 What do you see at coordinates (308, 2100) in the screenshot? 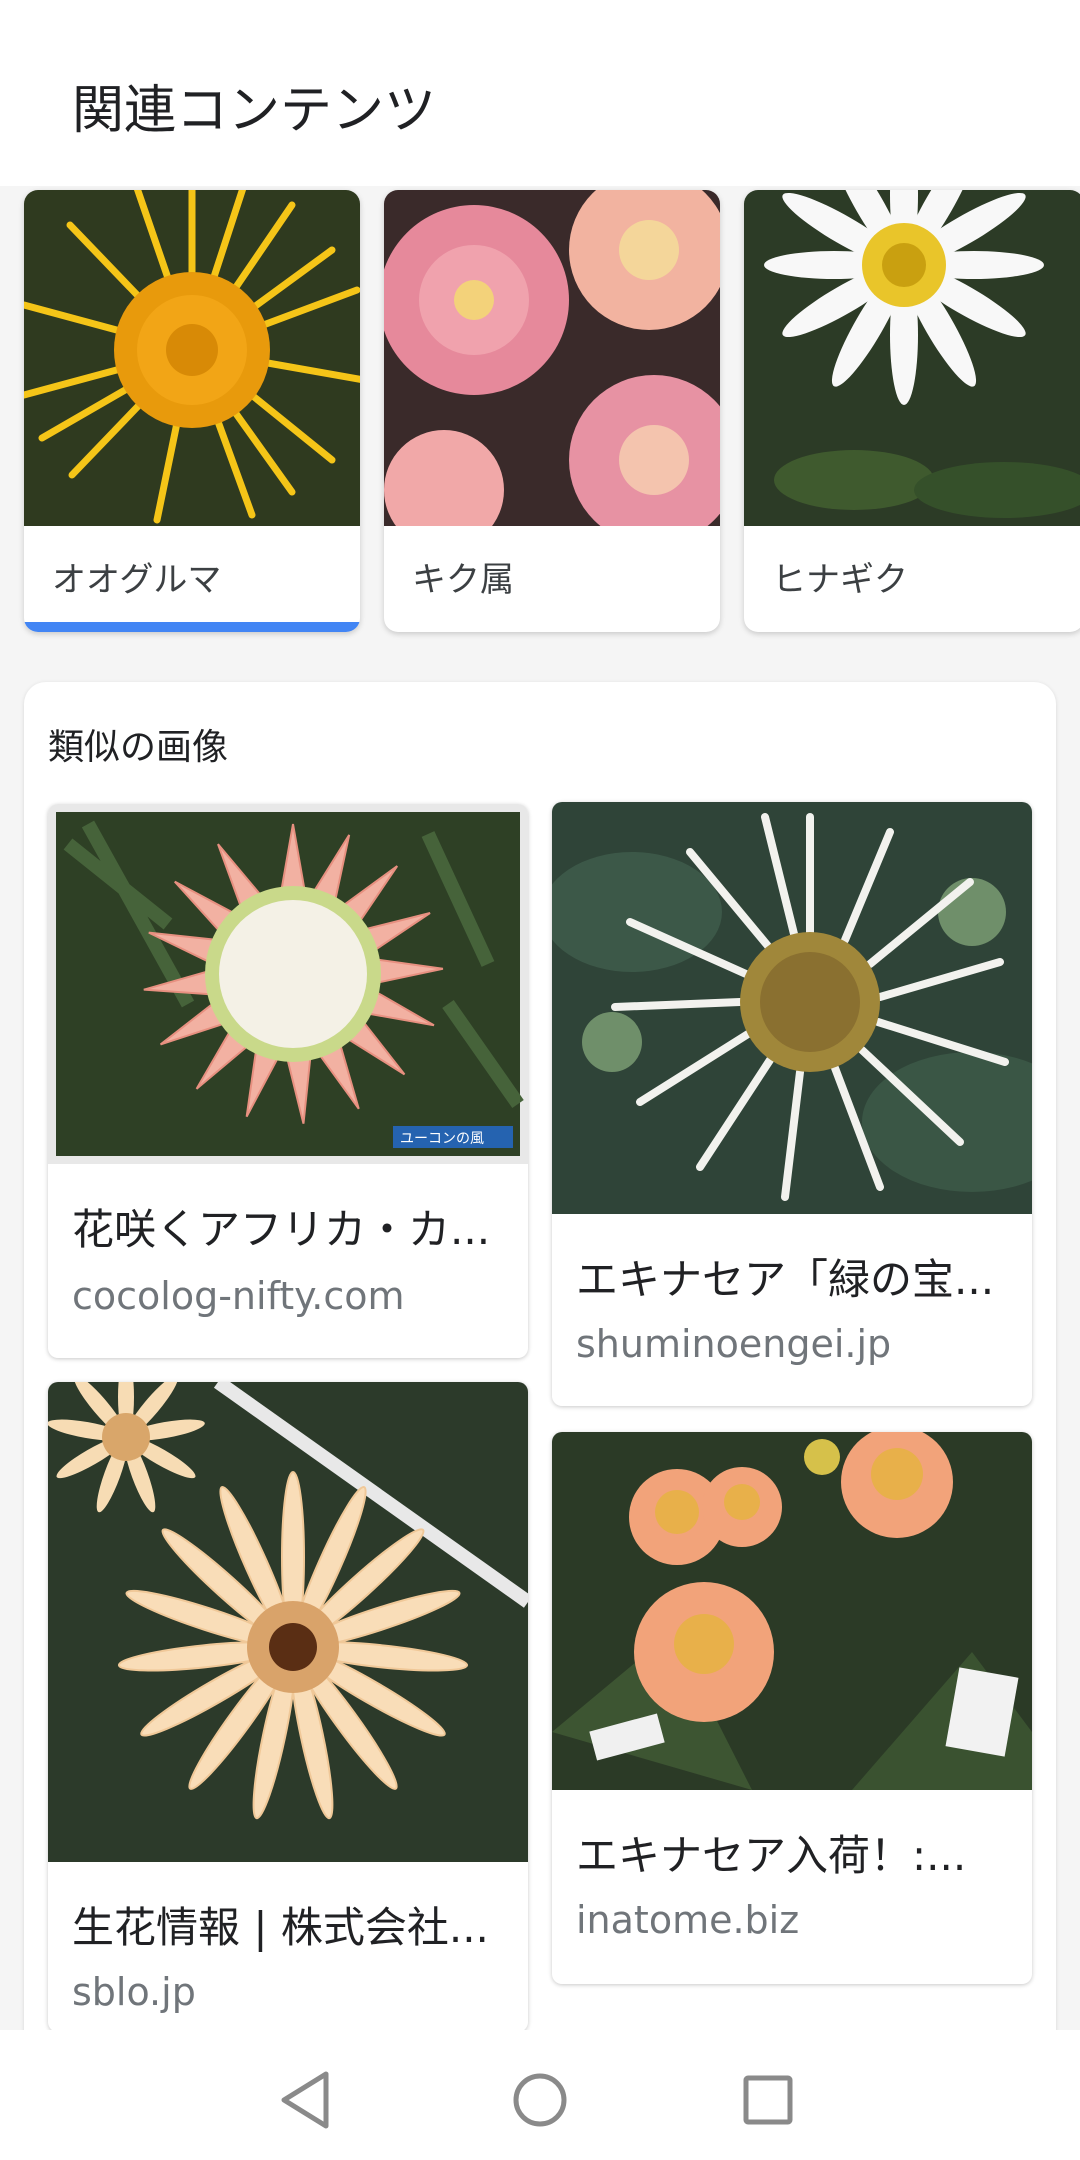
I see `back-icon` at bounding box center [308, 2100].